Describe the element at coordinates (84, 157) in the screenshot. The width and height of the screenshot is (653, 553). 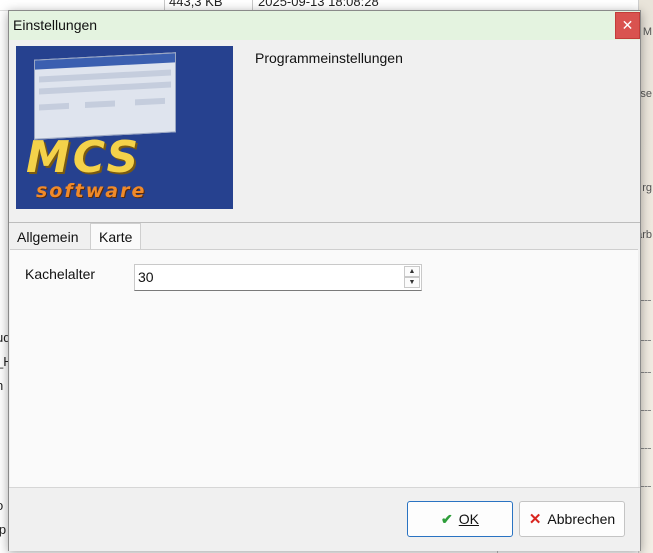
I see `logo-text: MCS` at that location.